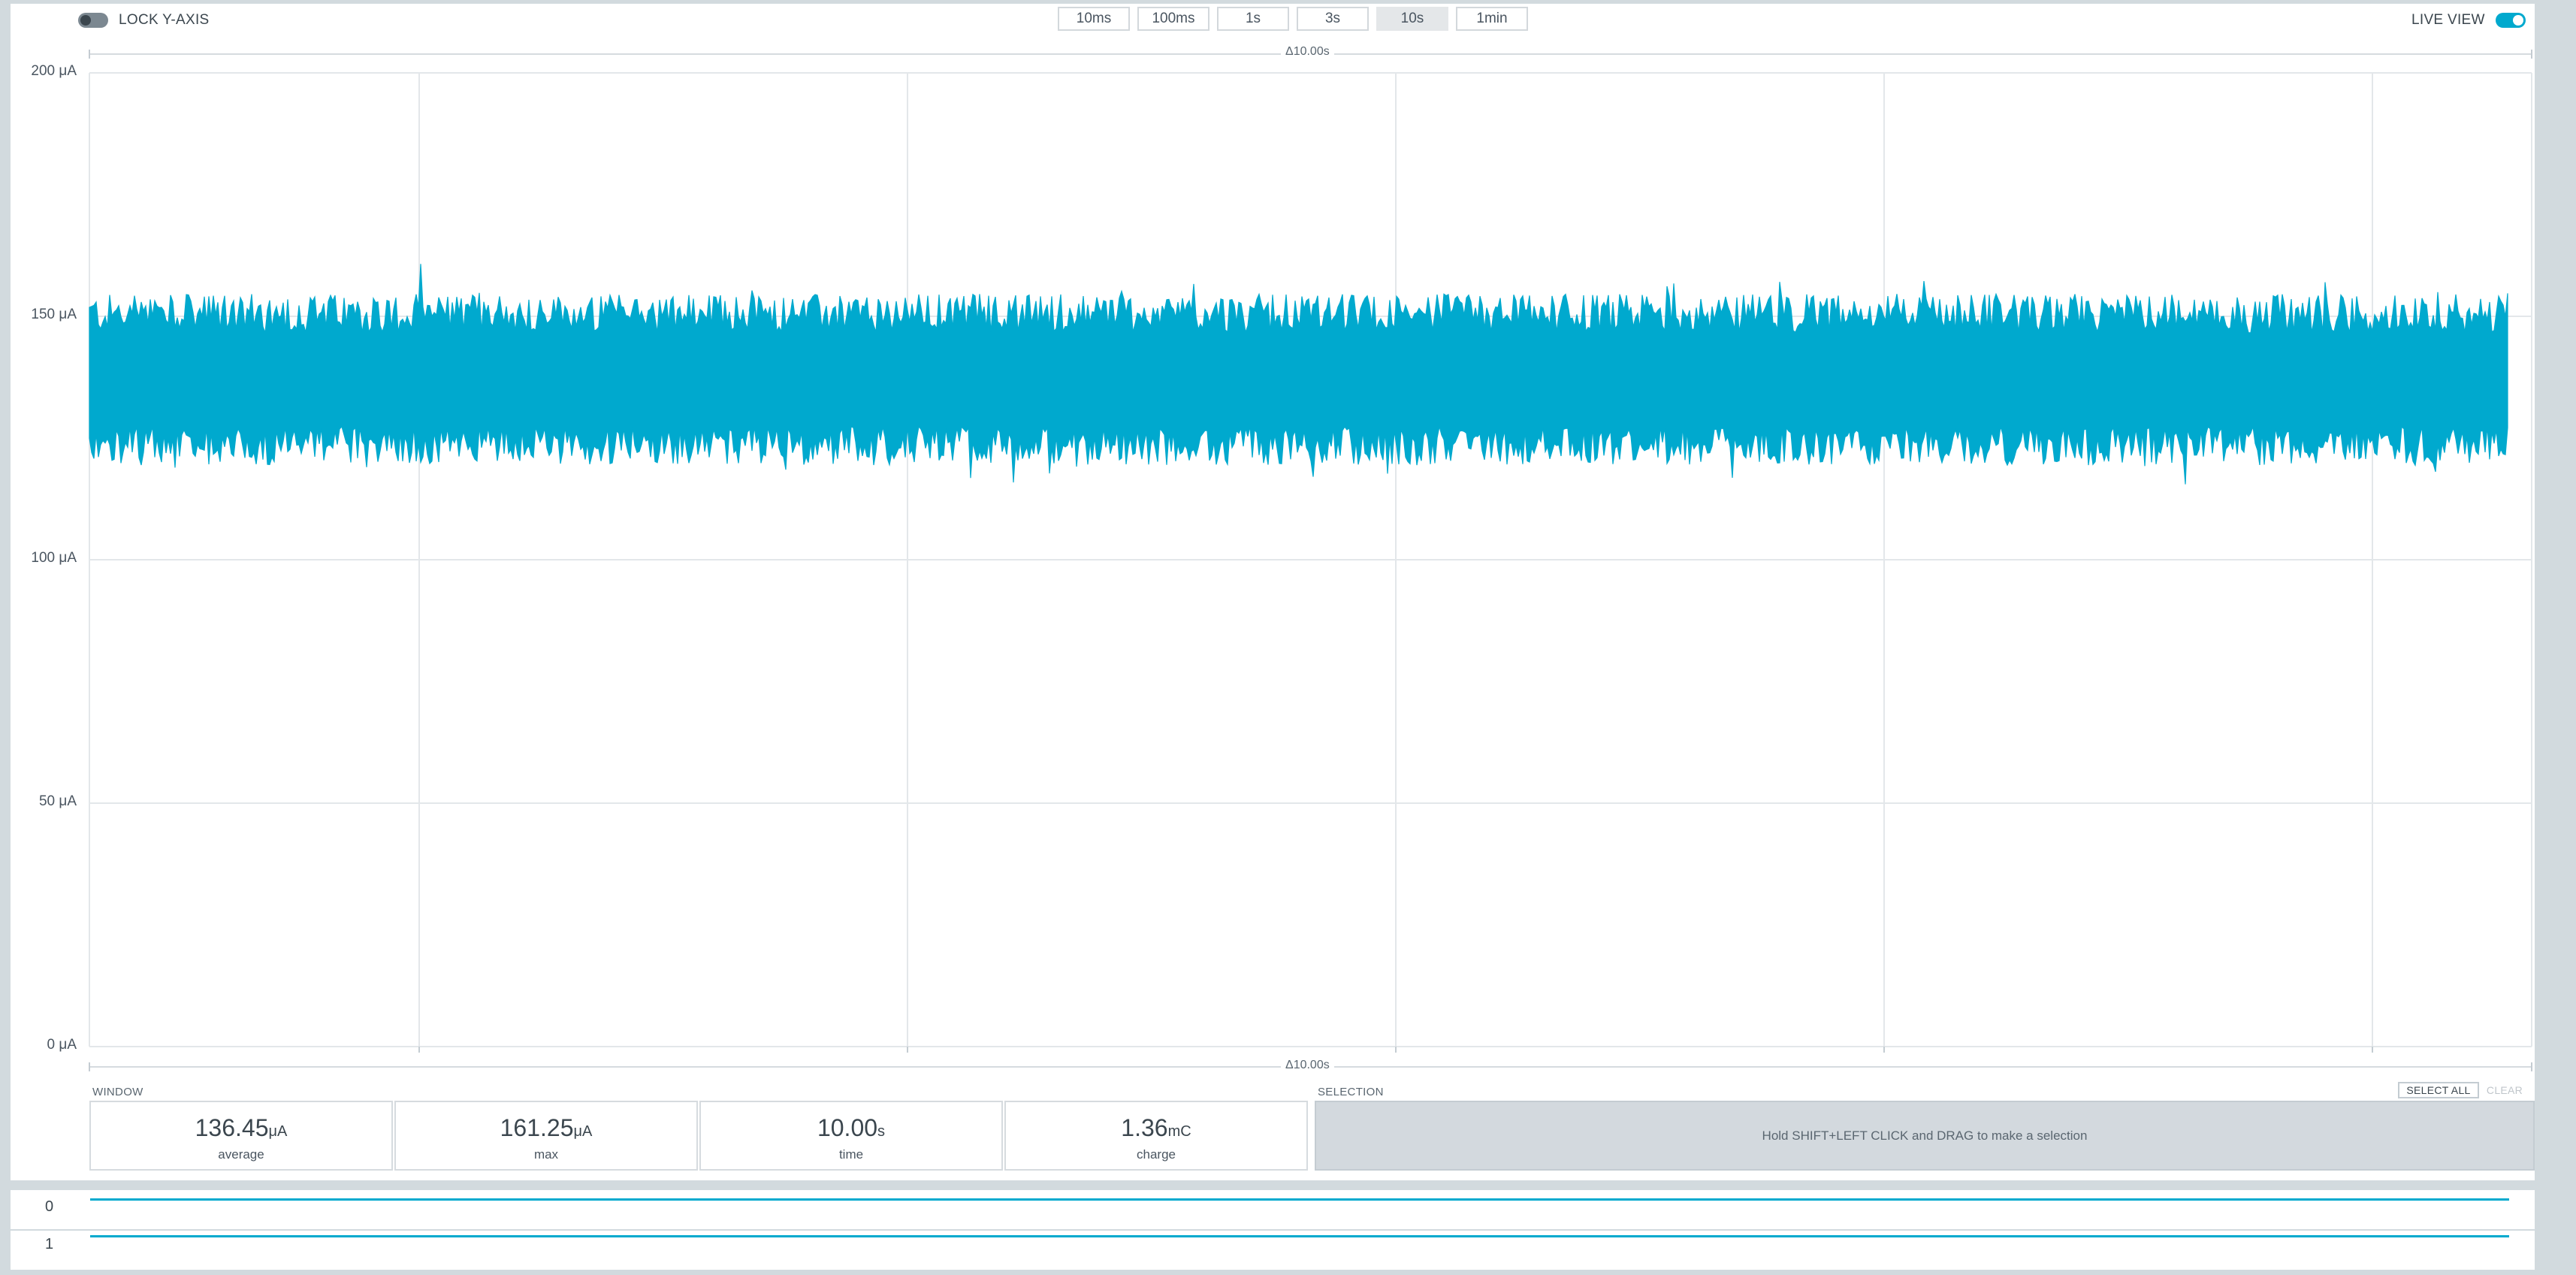 The height and width of the screenshot is (1275, 2576). Describe the element at coordinates (1179, 1131) in the screenshot. I see `stat-charge-unit: mC` at that location.